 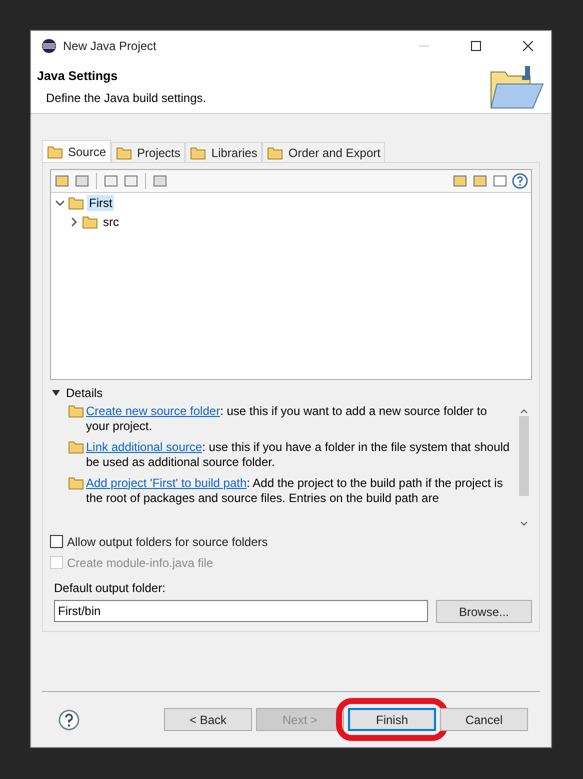 What do you see at coordinates (56, 541) in the screenshot?
I see `checkbox` at bounding box center [56, 541].